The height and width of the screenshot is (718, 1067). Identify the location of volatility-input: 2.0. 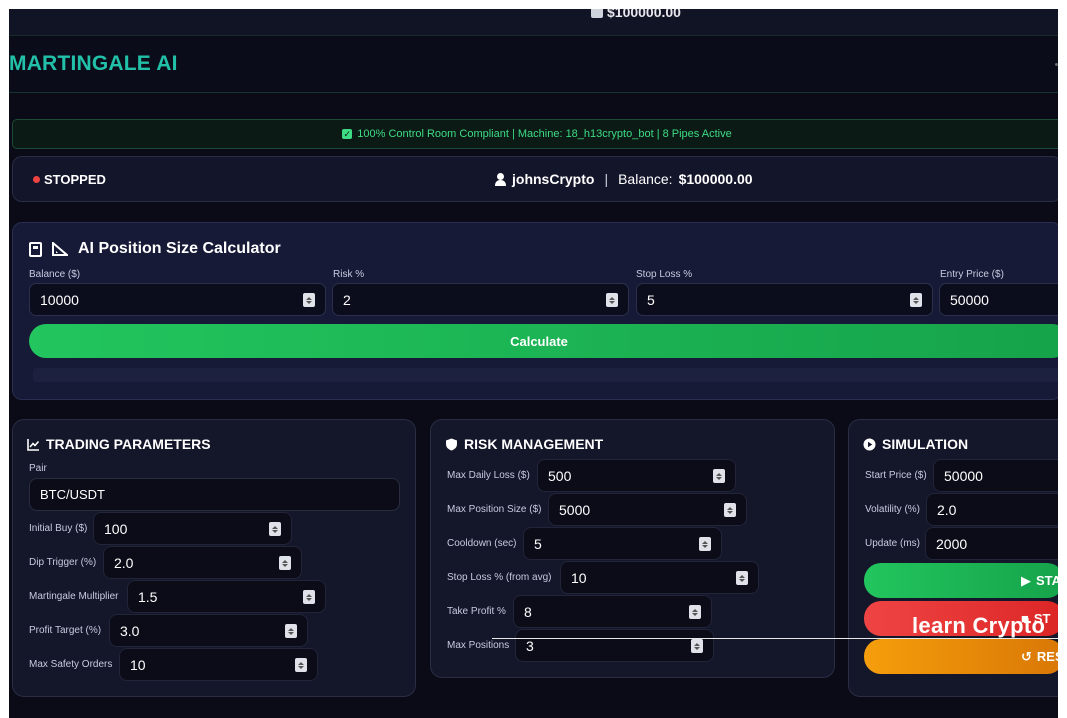
(992, 509).